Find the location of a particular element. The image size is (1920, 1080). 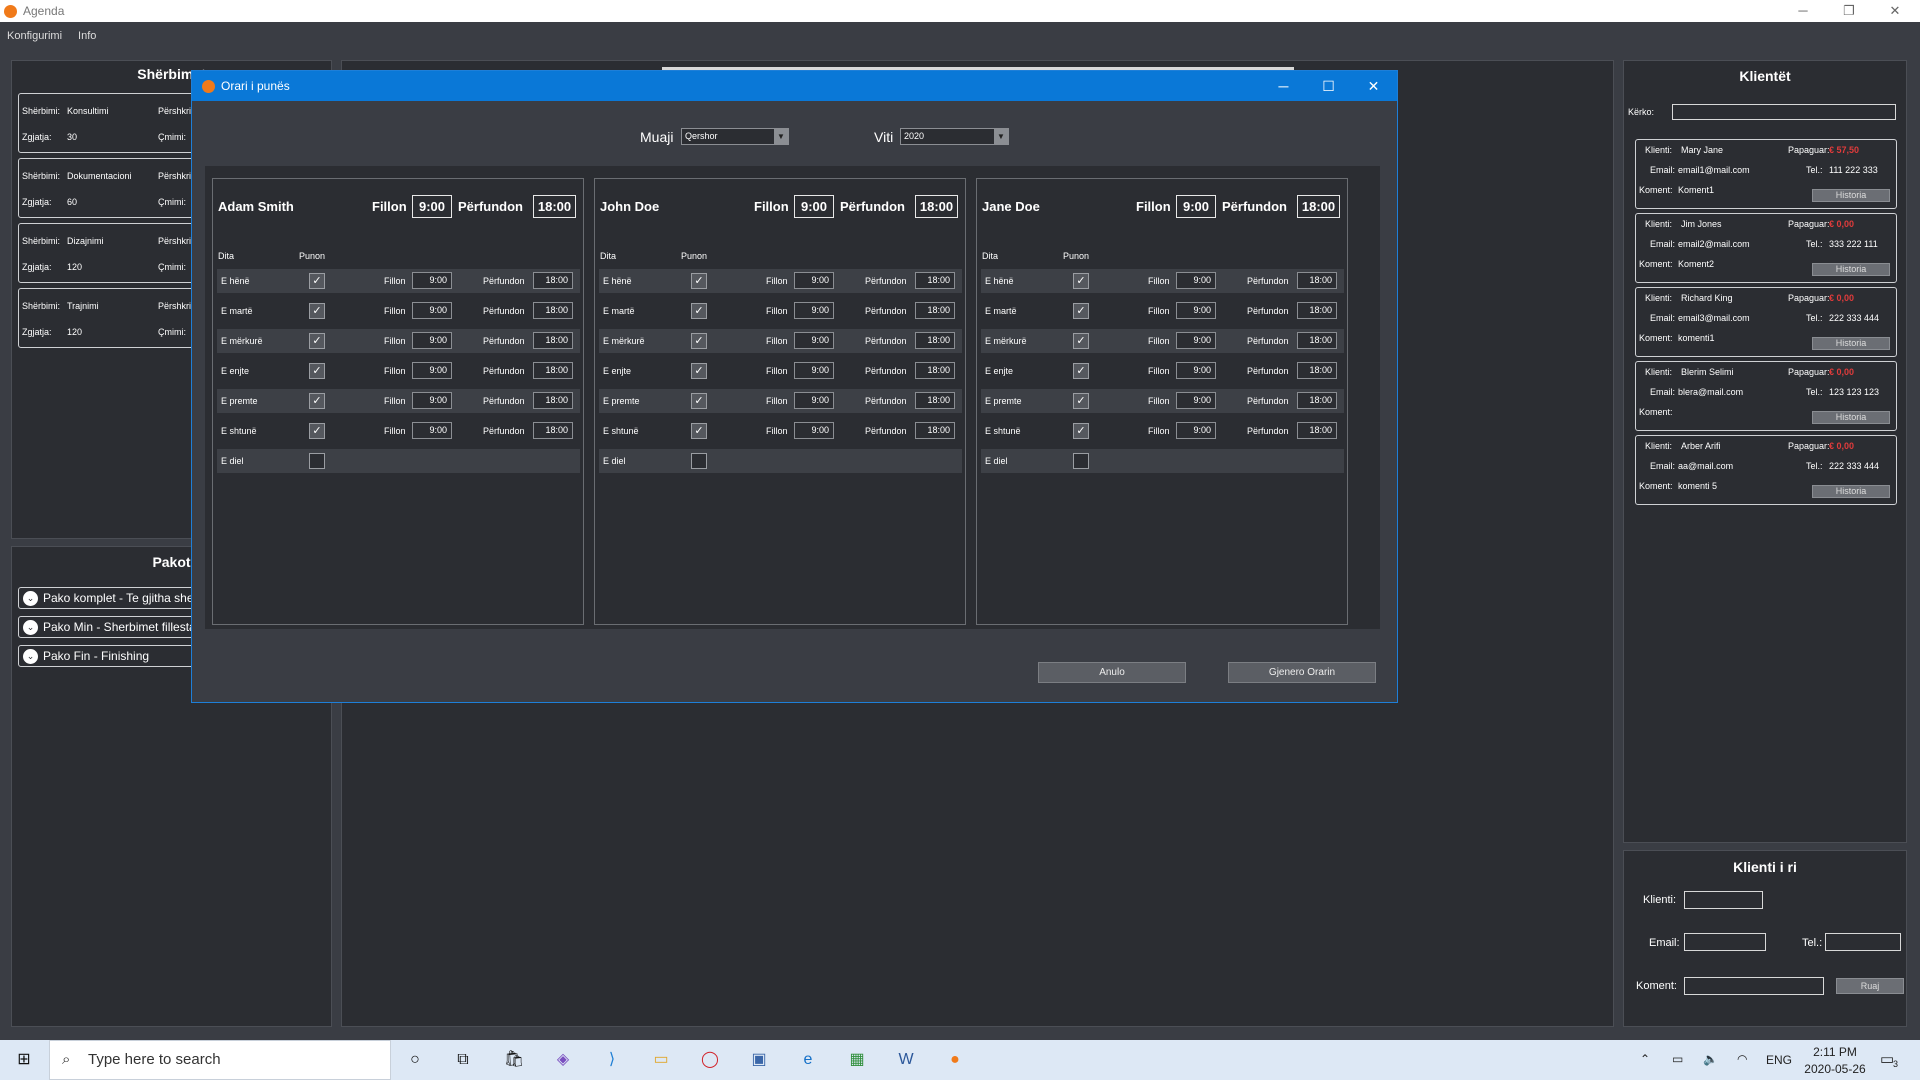

edge-icon: e is located at coordinates (808, 1060).